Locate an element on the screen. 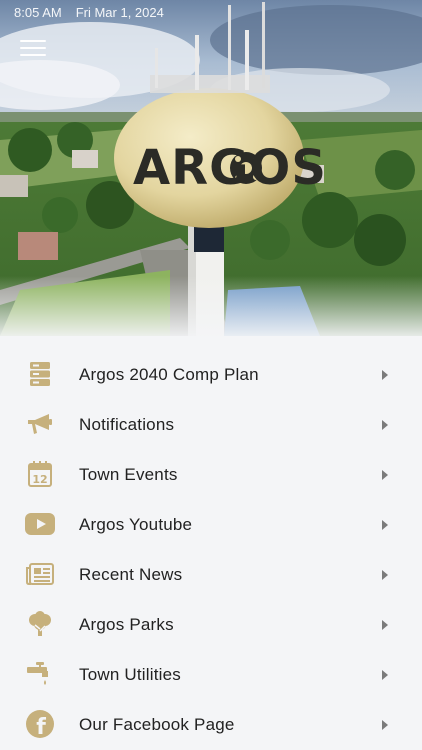 This screenshot has width=422, height=750. youtube-icon is located at coordinates (40, 524).